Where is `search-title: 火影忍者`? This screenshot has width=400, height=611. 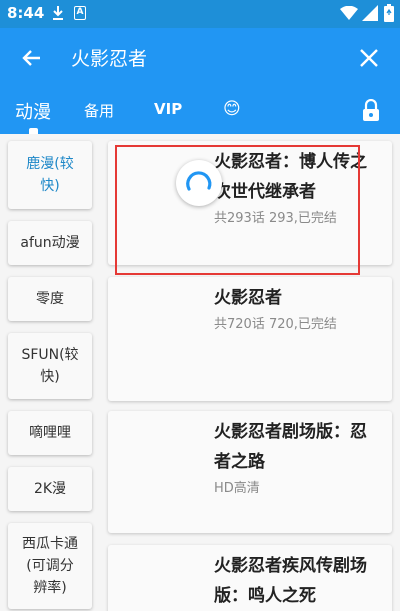
search-title: 火影忍者 is located at coordinates (109, 59).